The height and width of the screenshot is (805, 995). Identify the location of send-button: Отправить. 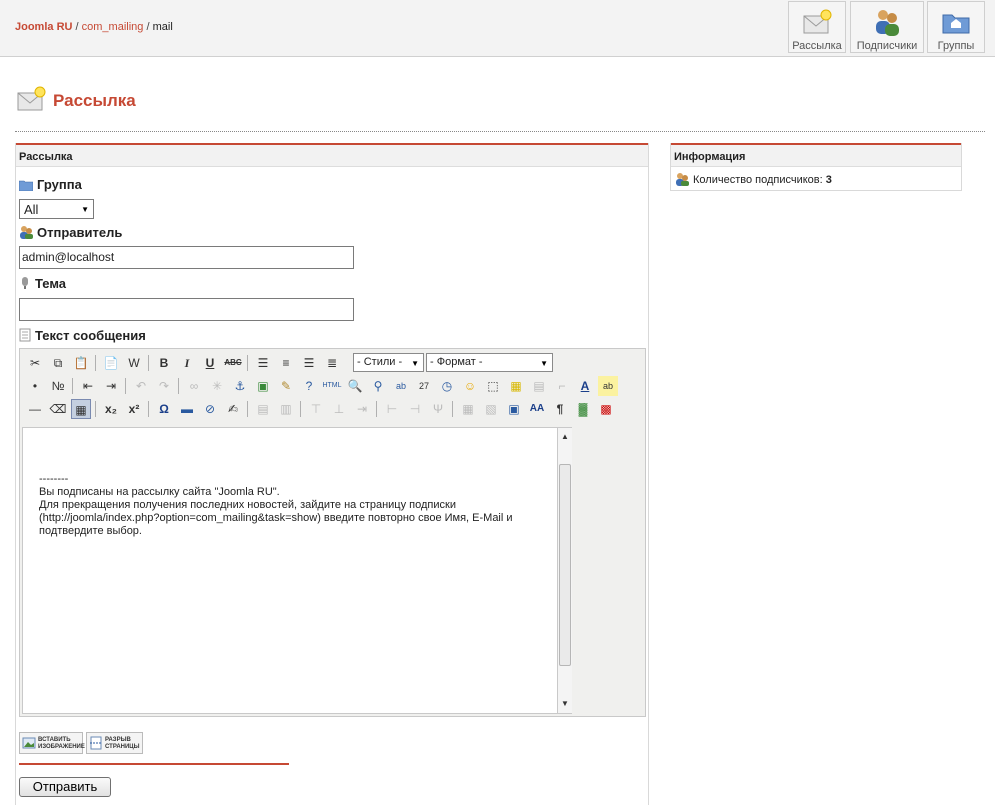
(65, 787).